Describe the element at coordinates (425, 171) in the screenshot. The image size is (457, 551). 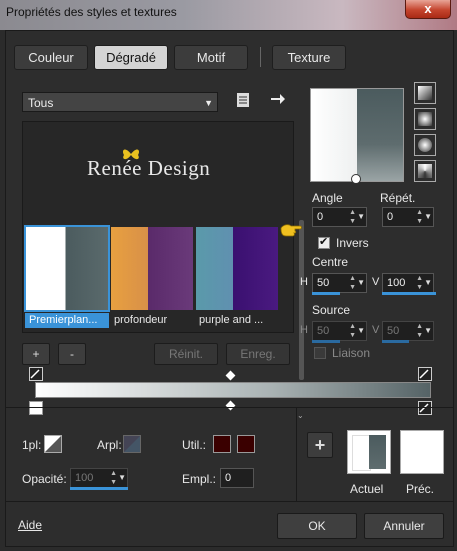
I see `radial-style-button` at that location.